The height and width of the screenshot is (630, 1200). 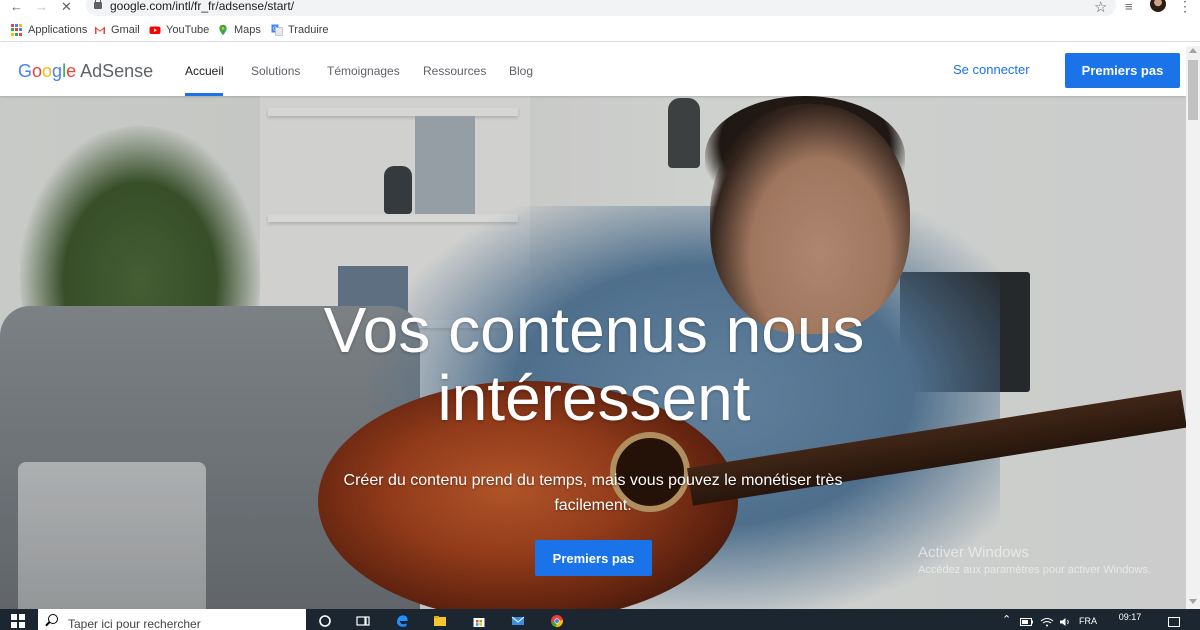 What do you see at coordinates (600, 619) in the screenshot?
I see `windows-taskbar: Taper ici pour rechercher ⌃ FRA 09:17` at bounding box center [600, 619].